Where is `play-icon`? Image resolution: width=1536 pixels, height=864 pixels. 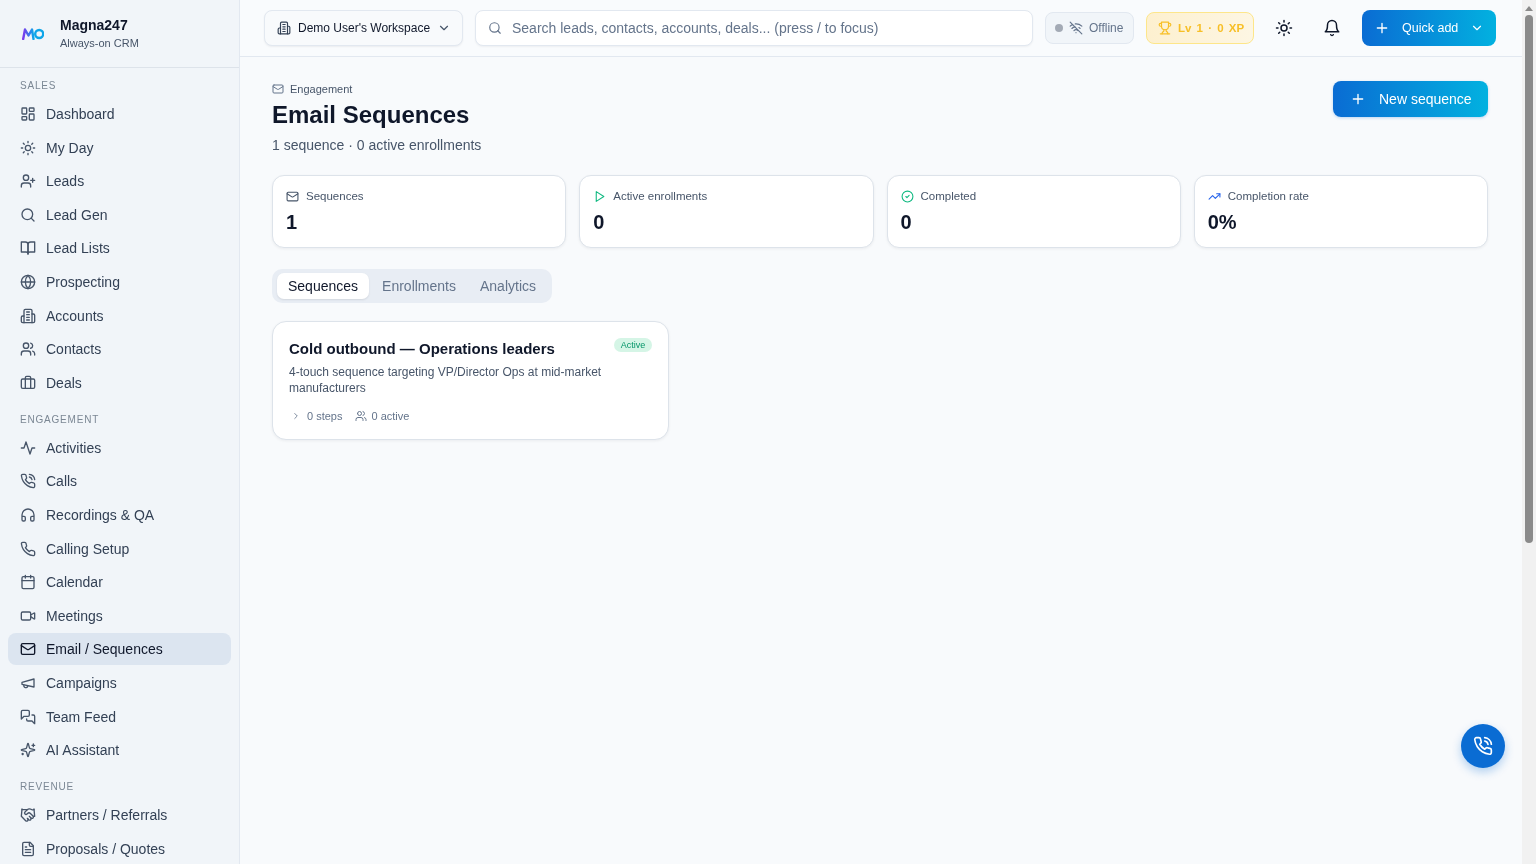 play-icon is located at coordinates (600, 196).